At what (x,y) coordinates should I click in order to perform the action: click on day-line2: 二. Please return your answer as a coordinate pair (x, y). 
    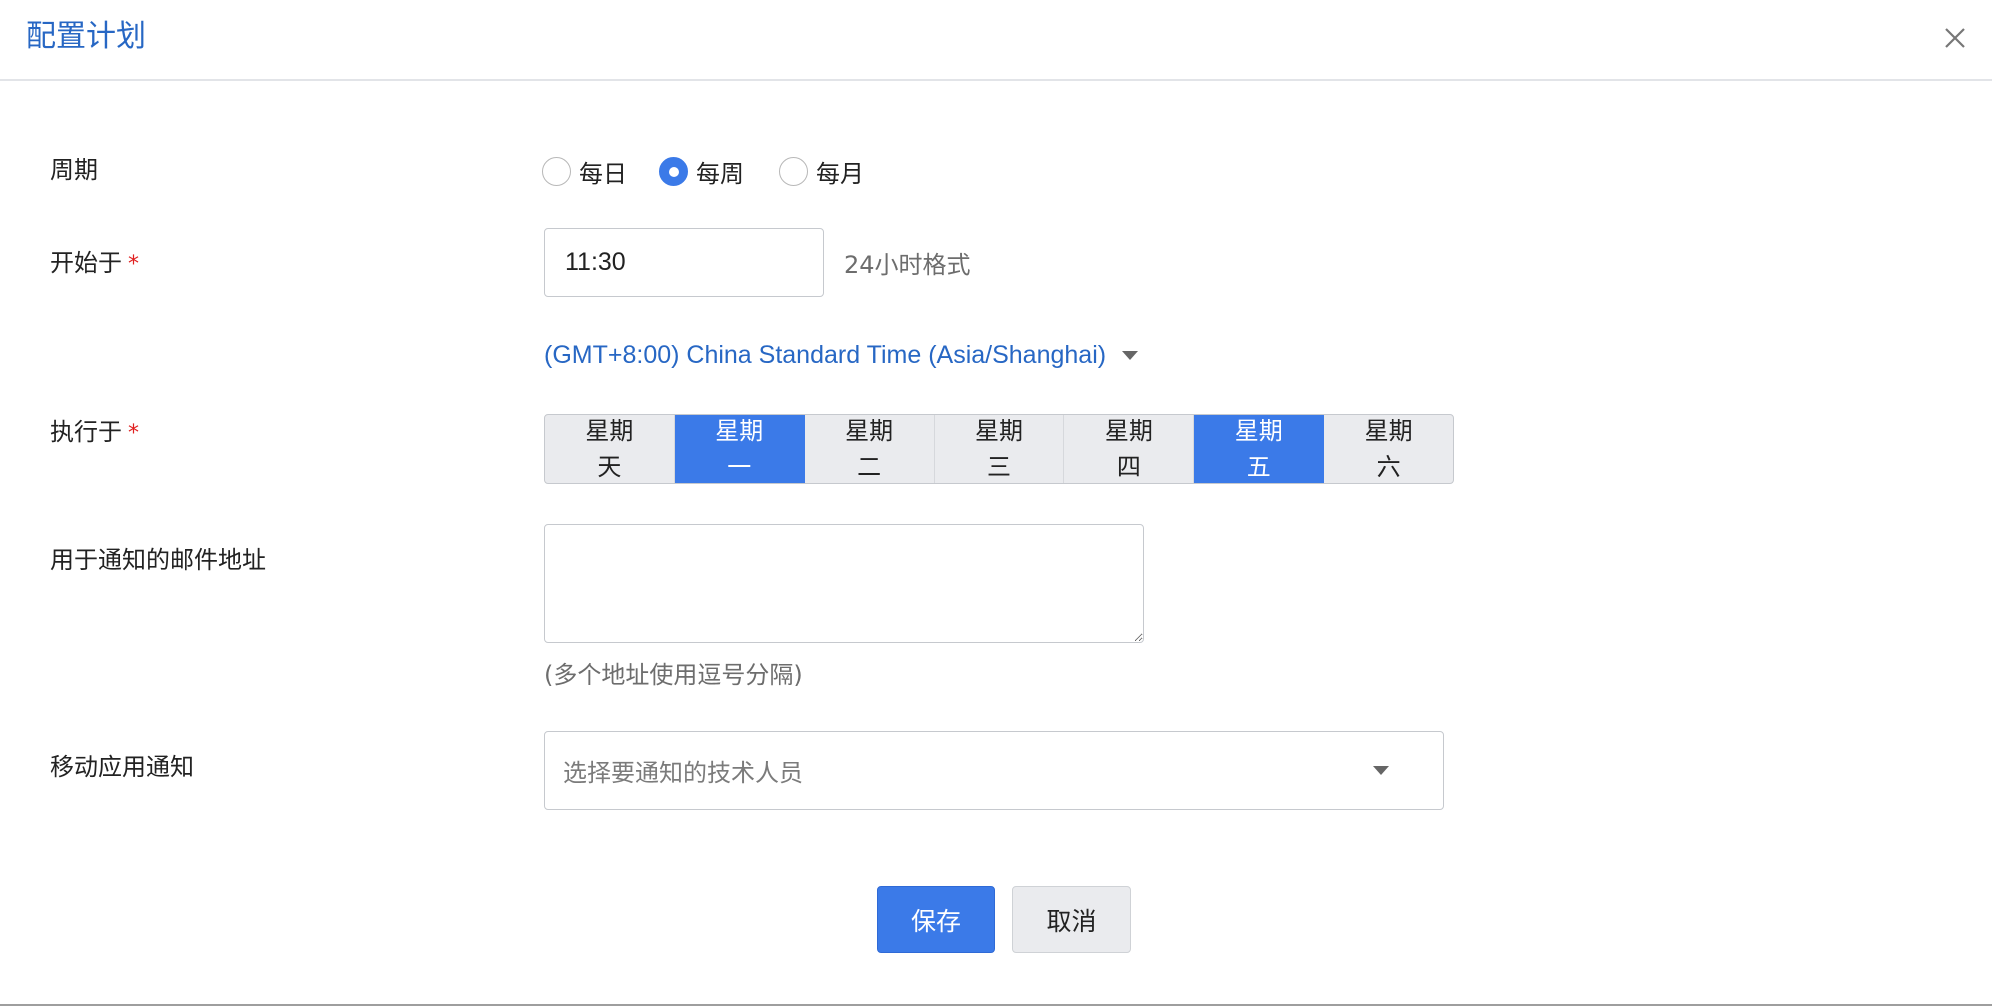
    Looking at the image, I should click on (869, 467).